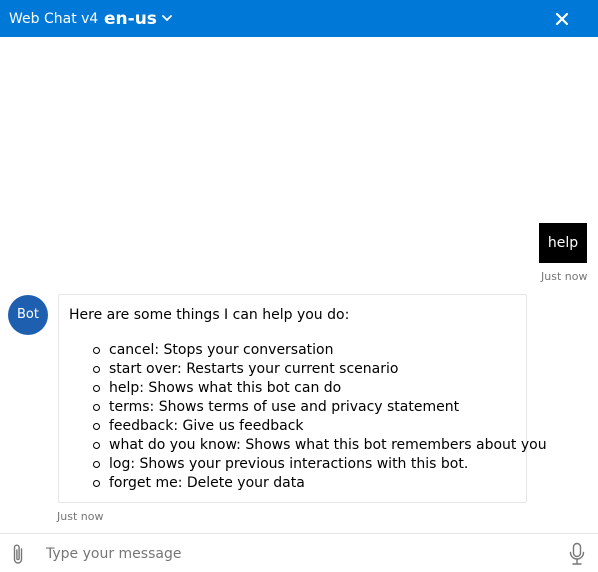 The image size is (598, 572). I want to click on user-message-text: help, so click(563, 243).